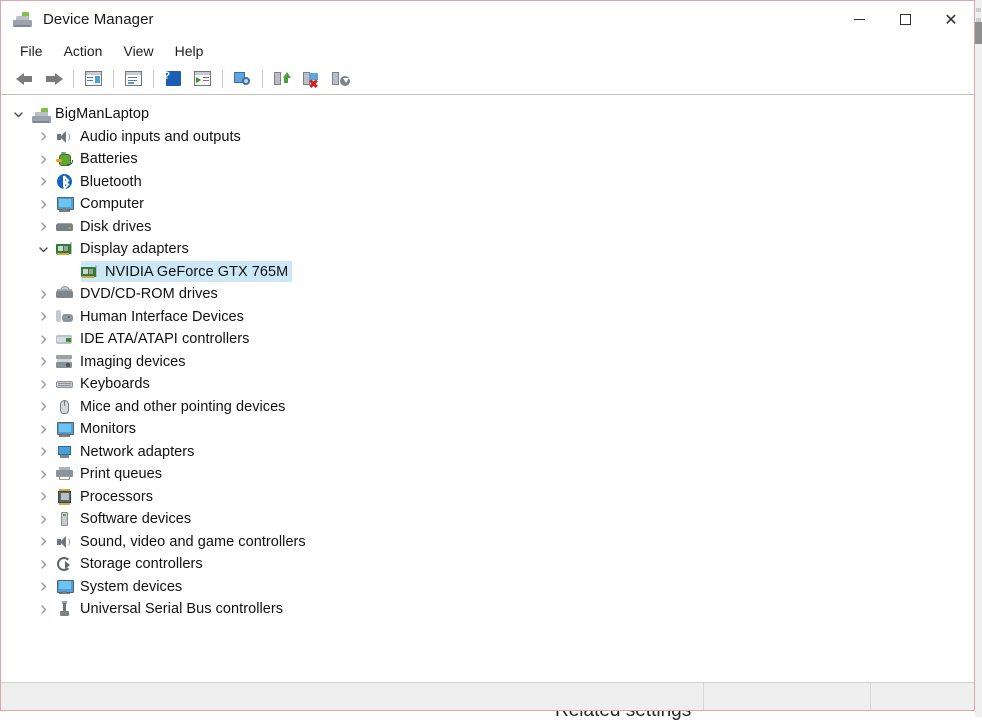  I want to click on tree-node-content: Universal Serial Bus controllers, so click(171, 609).